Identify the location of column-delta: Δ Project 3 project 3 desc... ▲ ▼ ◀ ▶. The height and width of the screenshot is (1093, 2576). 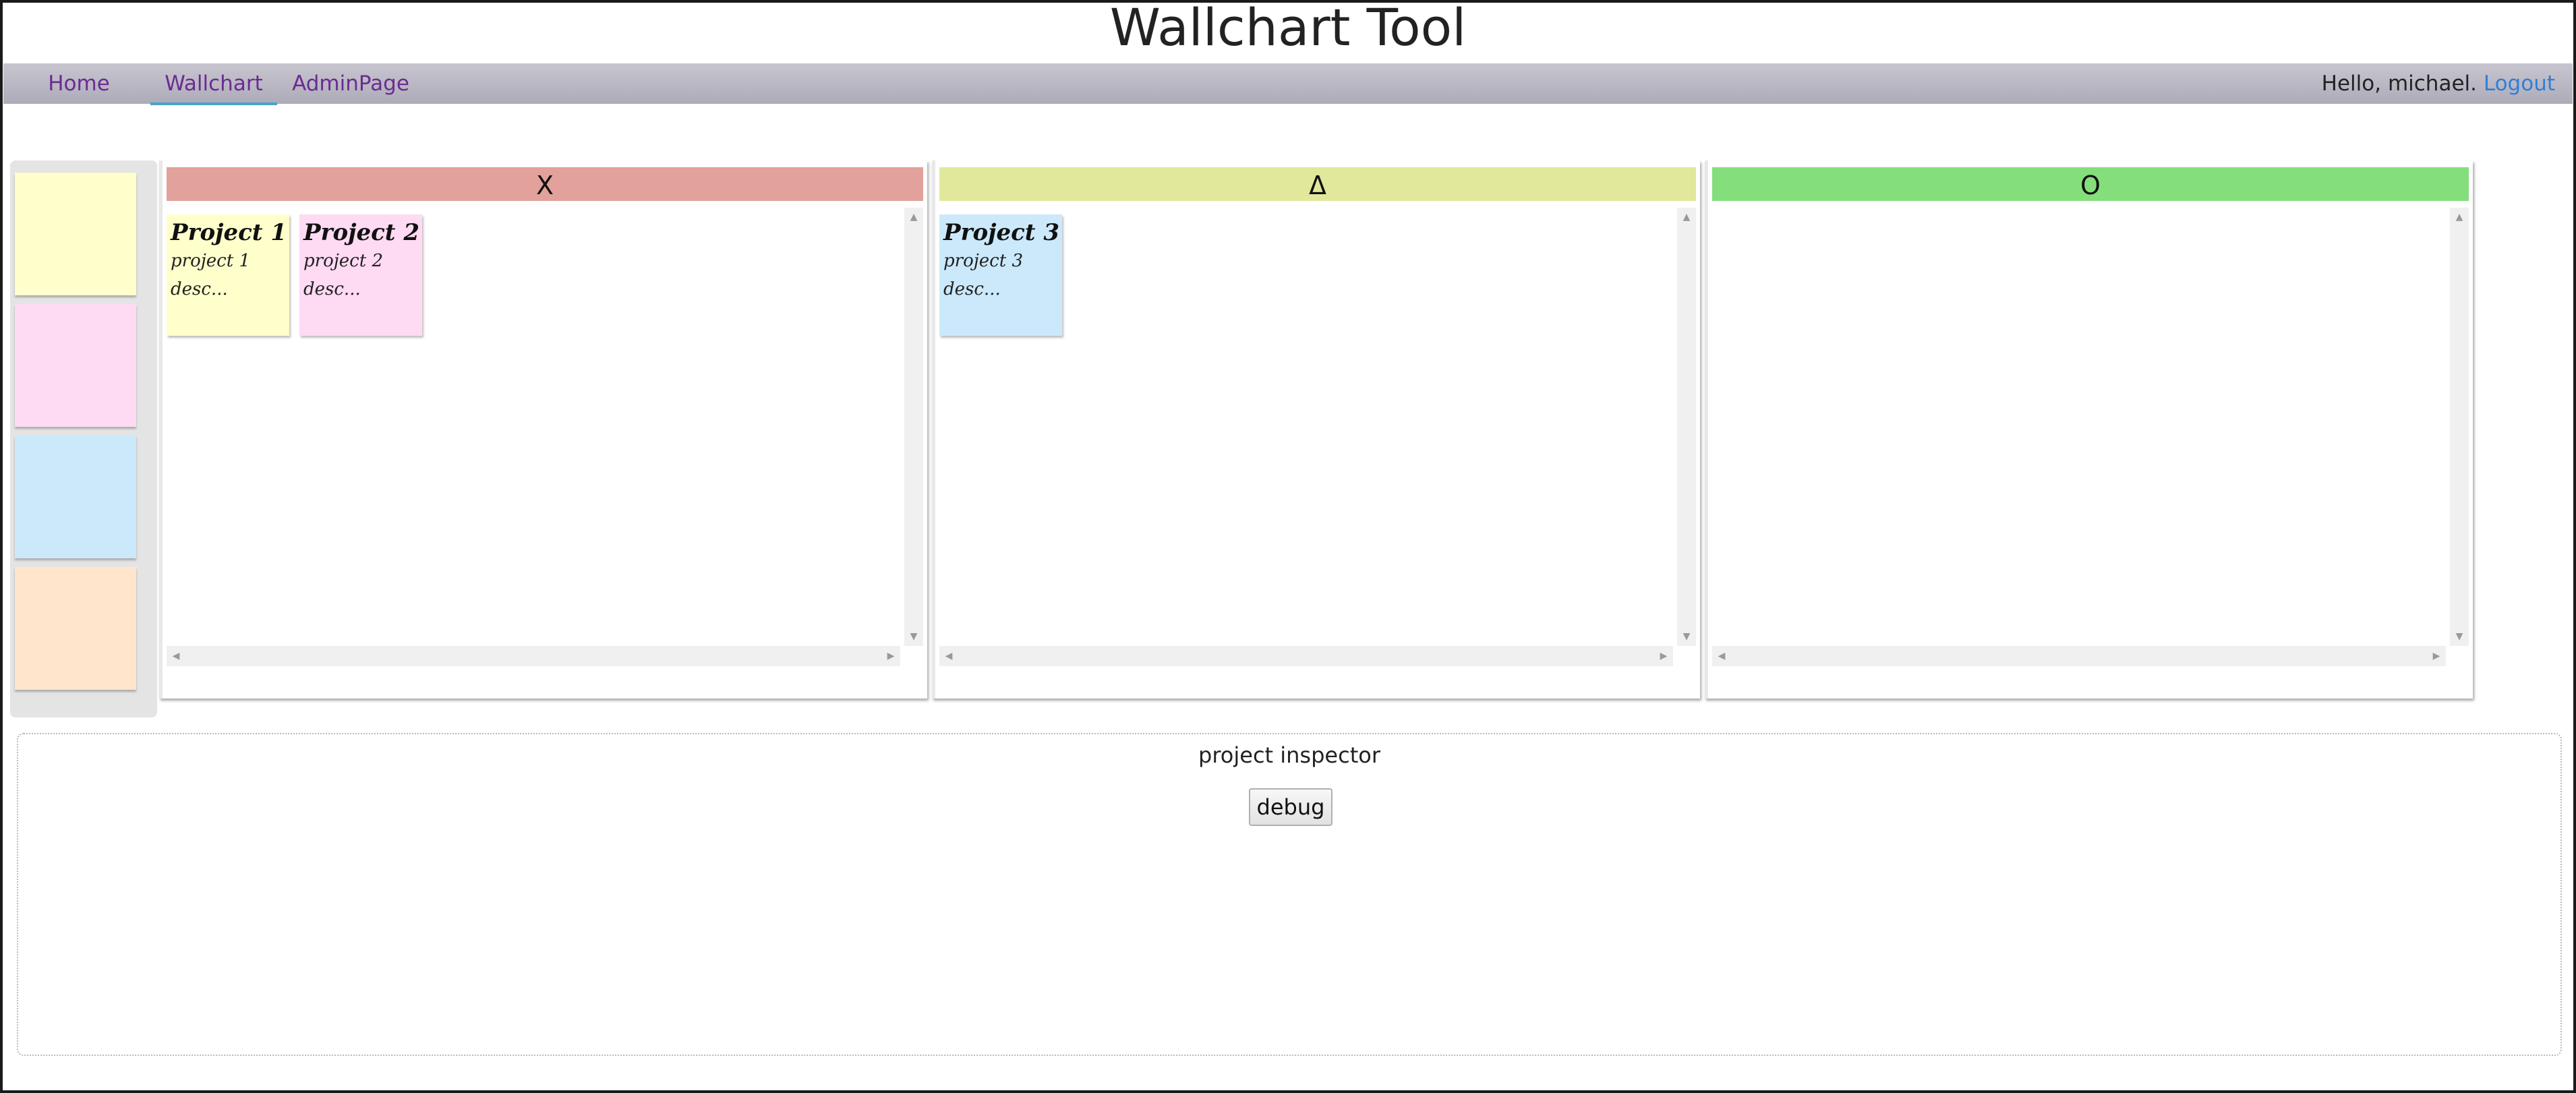
(1316, 429).